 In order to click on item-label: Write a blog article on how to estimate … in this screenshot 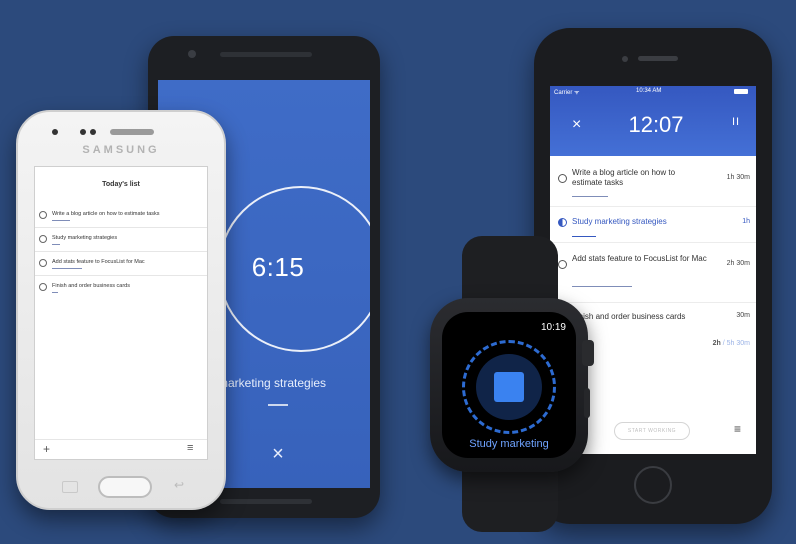, I will do `click(106, 214)`.